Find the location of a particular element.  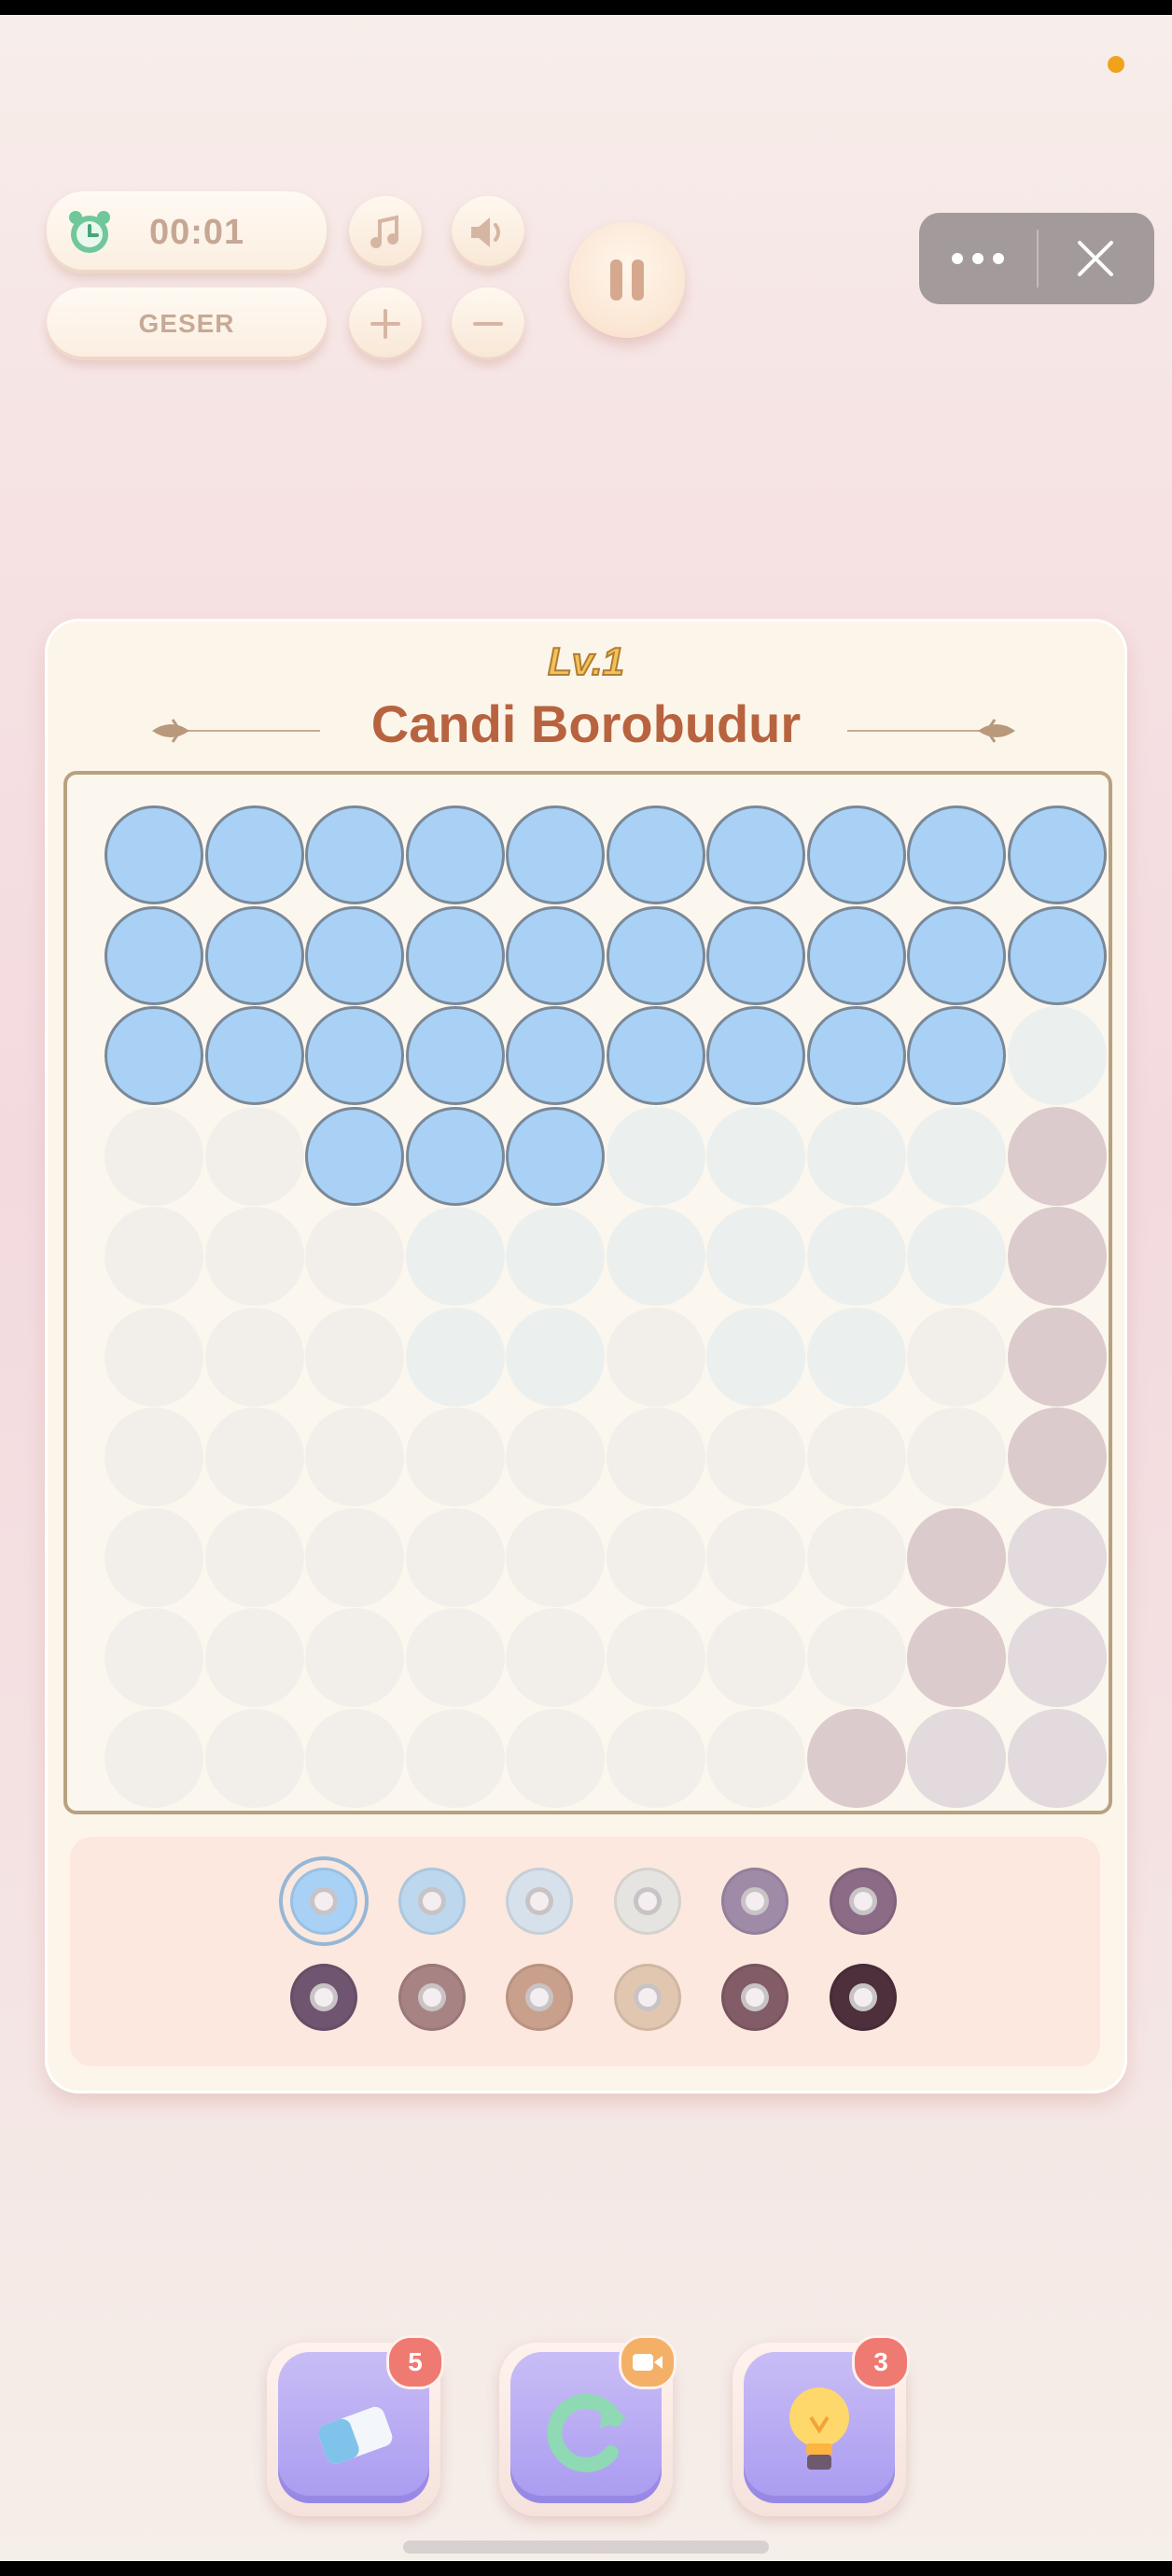

more-button is located at coordinates (978, 258).